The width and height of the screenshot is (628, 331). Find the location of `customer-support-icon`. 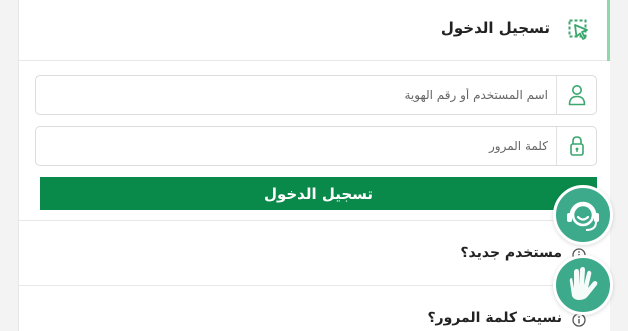

customer-support-icon is located at coordinates (583, 216).